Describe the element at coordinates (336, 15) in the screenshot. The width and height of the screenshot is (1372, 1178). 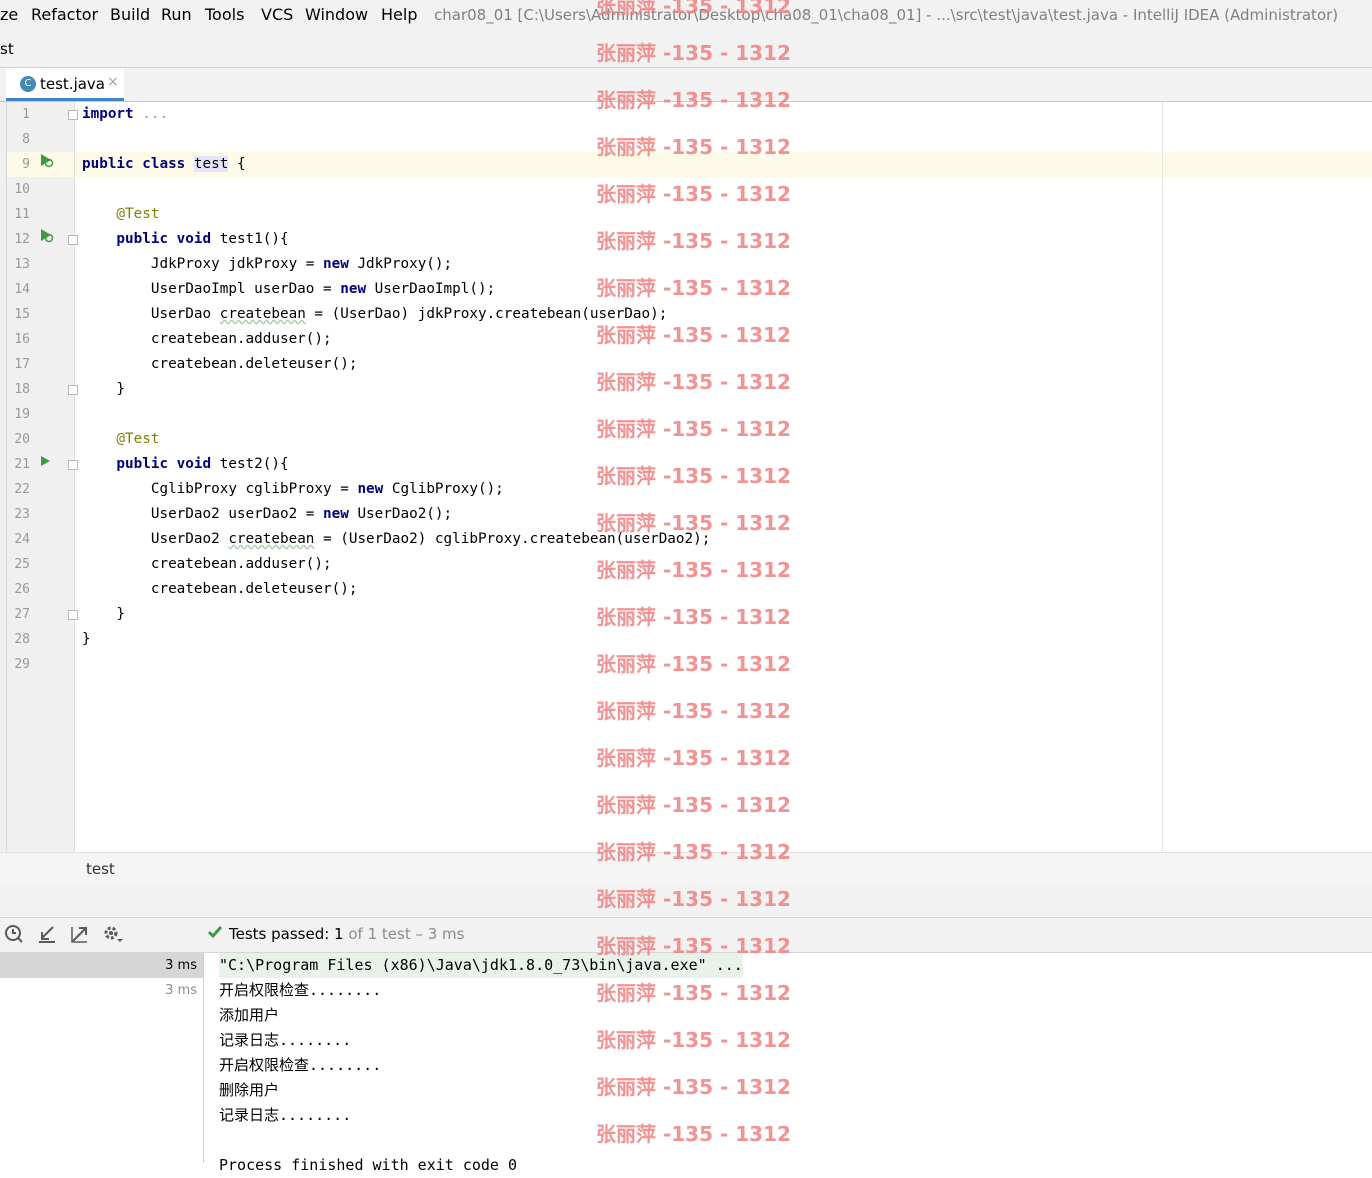
I see `menu-window: Window` at that location.